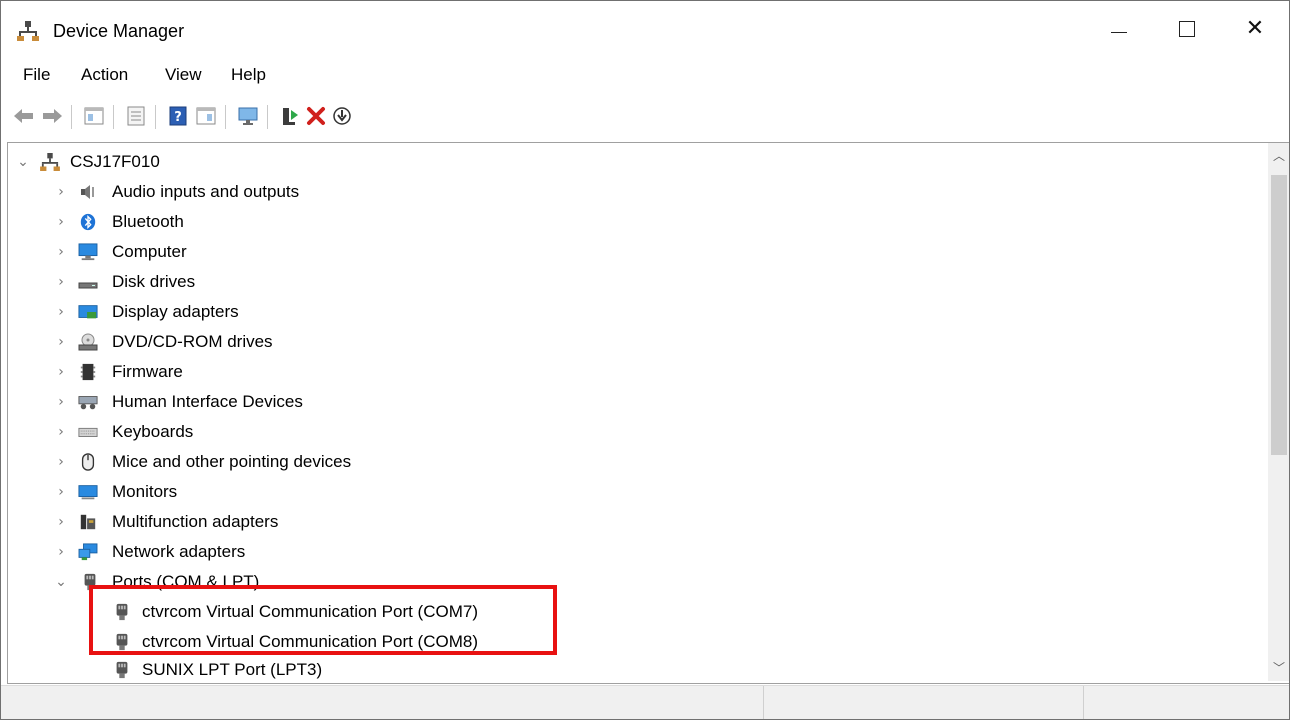 The width and height of the screenshot is (1290, 720). I want to click on vertical-scrollbar: ︿ ﹀, so click(1278, 412).